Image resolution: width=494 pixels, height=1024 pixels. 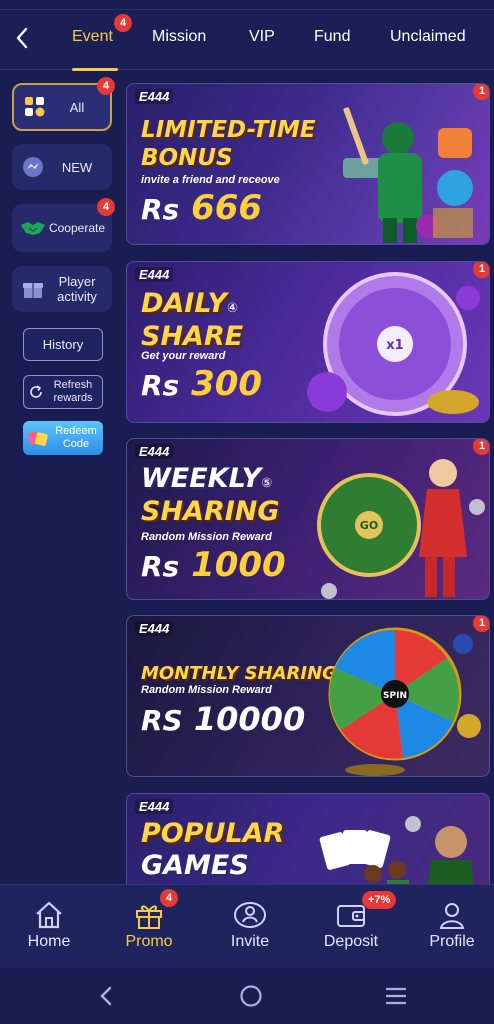 What do you see at coordinates (106, 207) in the screenshot?
I see `sidebar-cooperate-badge: 4` at bounding box center [106, 207].